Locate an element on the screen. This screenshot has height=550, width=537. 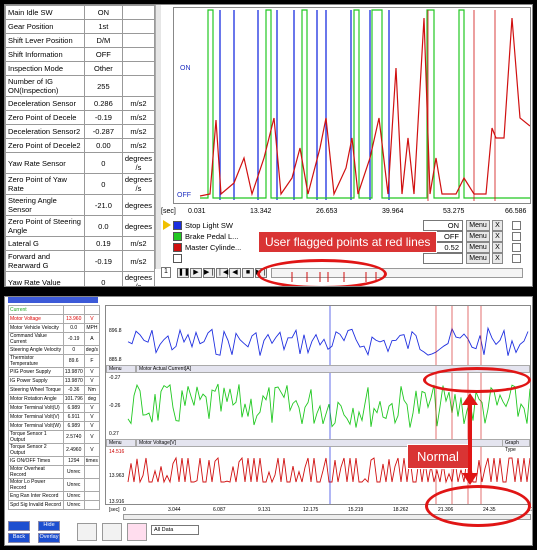
play-button: ▶ is located at coordinates (196, 273).